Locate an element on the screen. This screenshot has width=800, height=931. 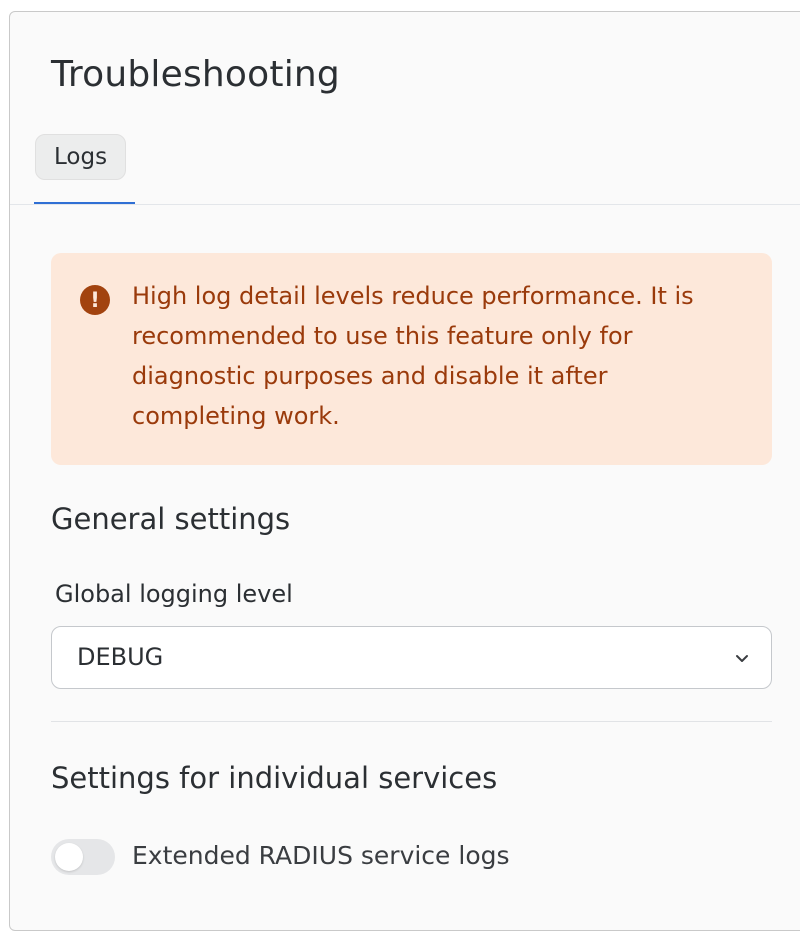
global-logging-level-select: DEBUG is located at coordinates (411, 657).